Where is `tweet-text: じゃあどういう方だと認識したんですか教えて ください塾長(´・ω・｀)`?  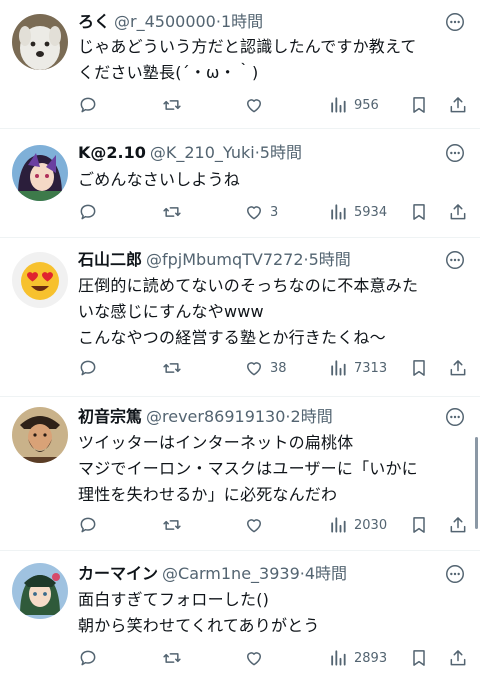
tweet-text: じゃあどういう方だと認識したんですか教えて ください塾長(´・ω・｀) is located at coordinates (247, 59).